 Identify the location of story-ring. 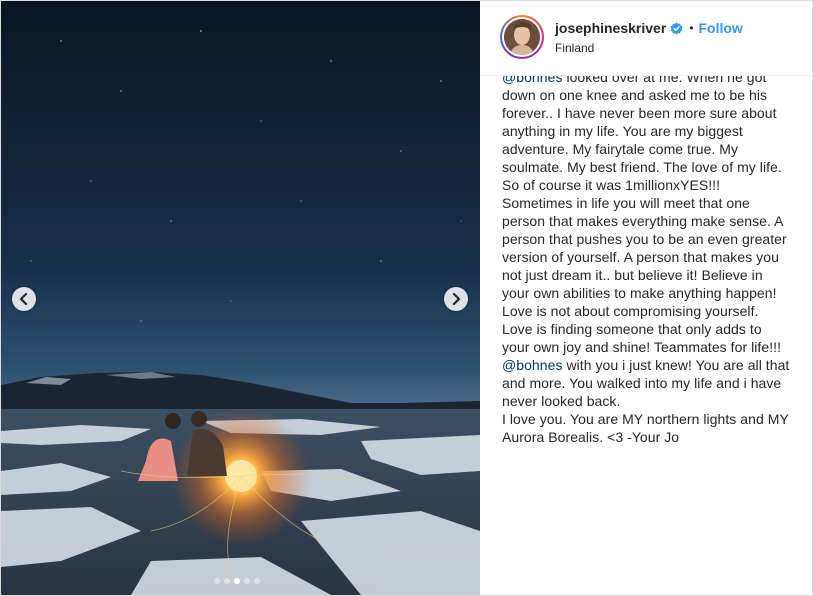
(522, 37).